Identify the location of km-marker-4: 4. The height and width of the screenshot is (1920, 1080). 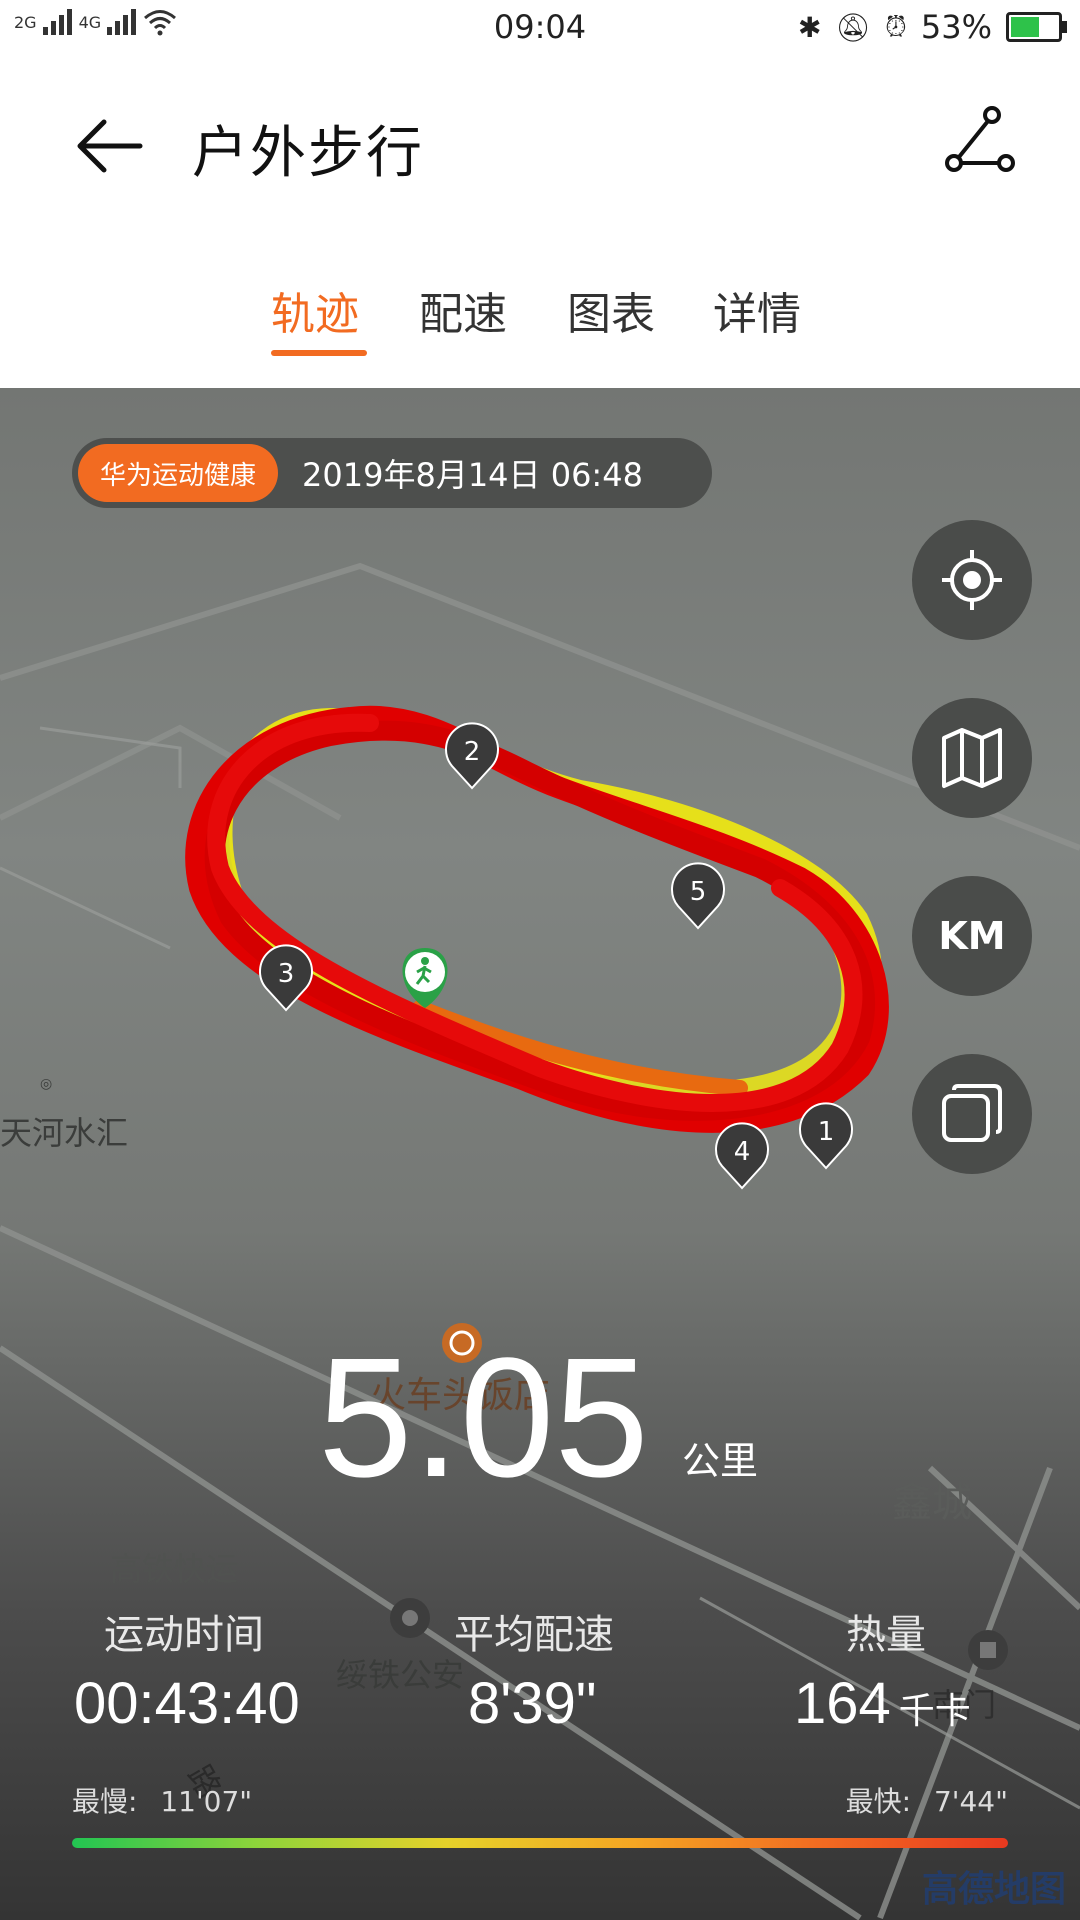
(742, 1156).